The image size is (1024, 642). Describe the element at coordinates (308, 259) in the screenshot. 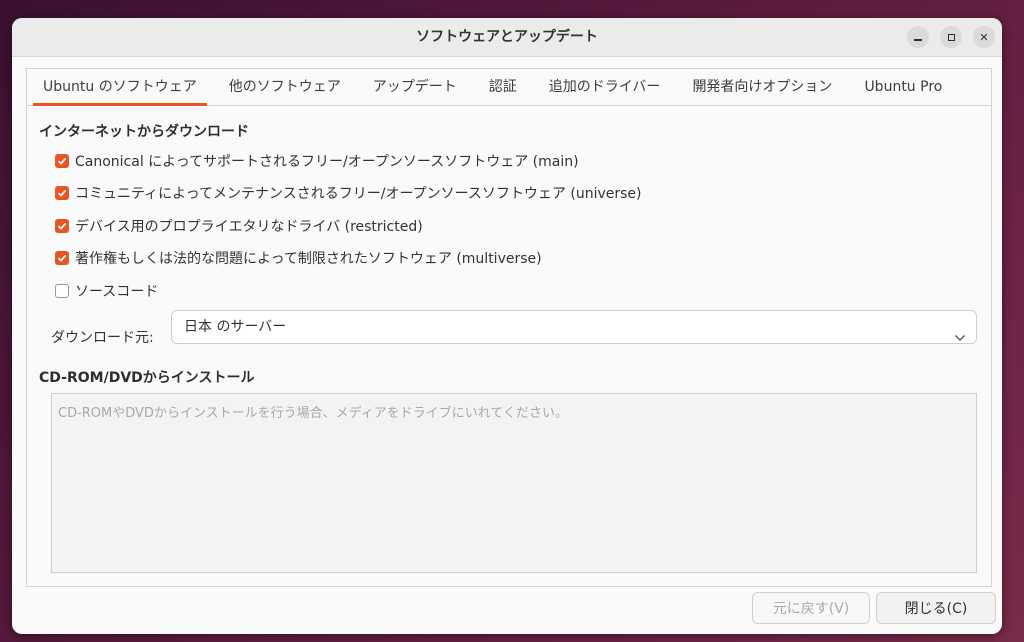

I see `option-multiverse-label: 著作権もしくは法的な問題によって制限されたソフトウェア (multiverse)` at that location.